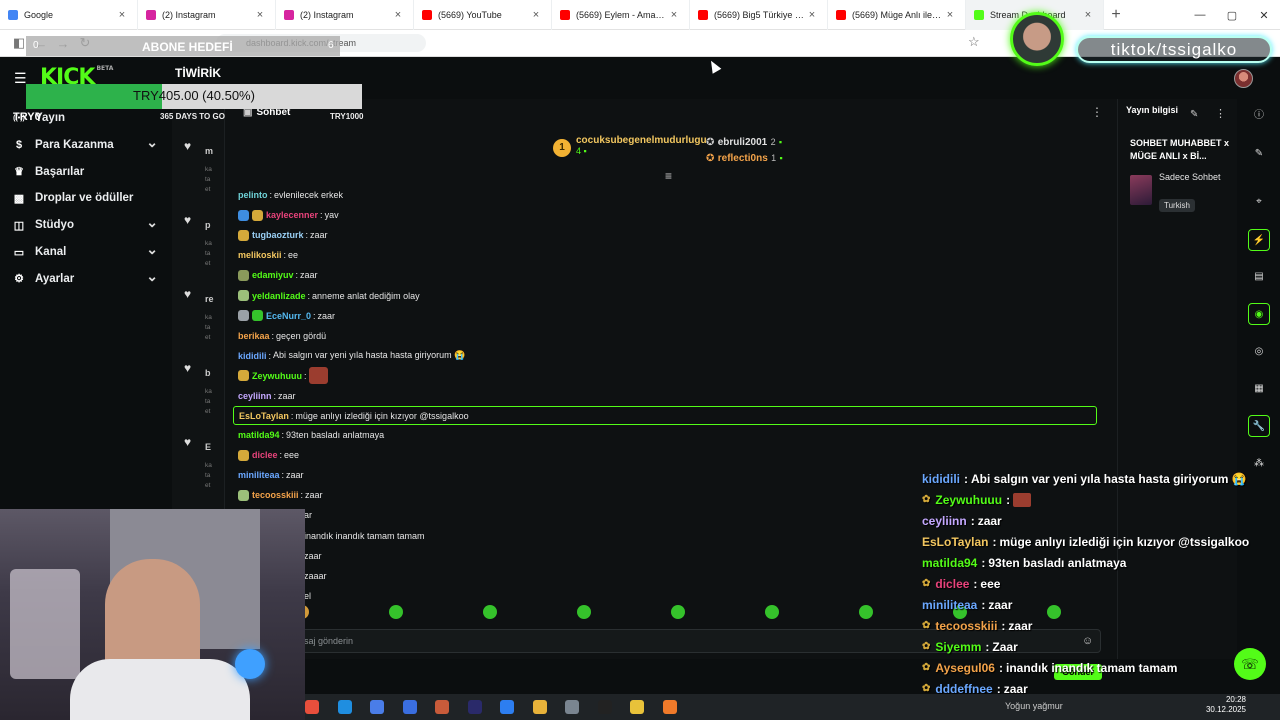 This screenshot has height=720, width=1280. I want to click on premiere-icon, so click(474, 707).